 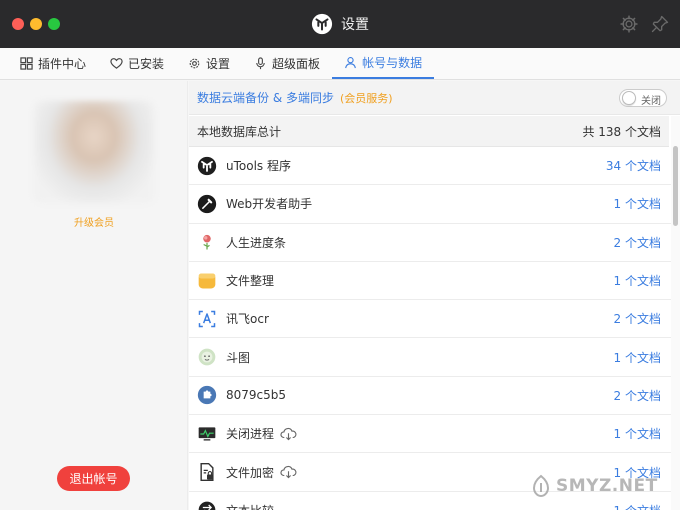 What do you see at coordinates (430, 434) in the screenshot?
I see `list-item: 关闭进程 1 个文档` at bounding box center [430, 434].